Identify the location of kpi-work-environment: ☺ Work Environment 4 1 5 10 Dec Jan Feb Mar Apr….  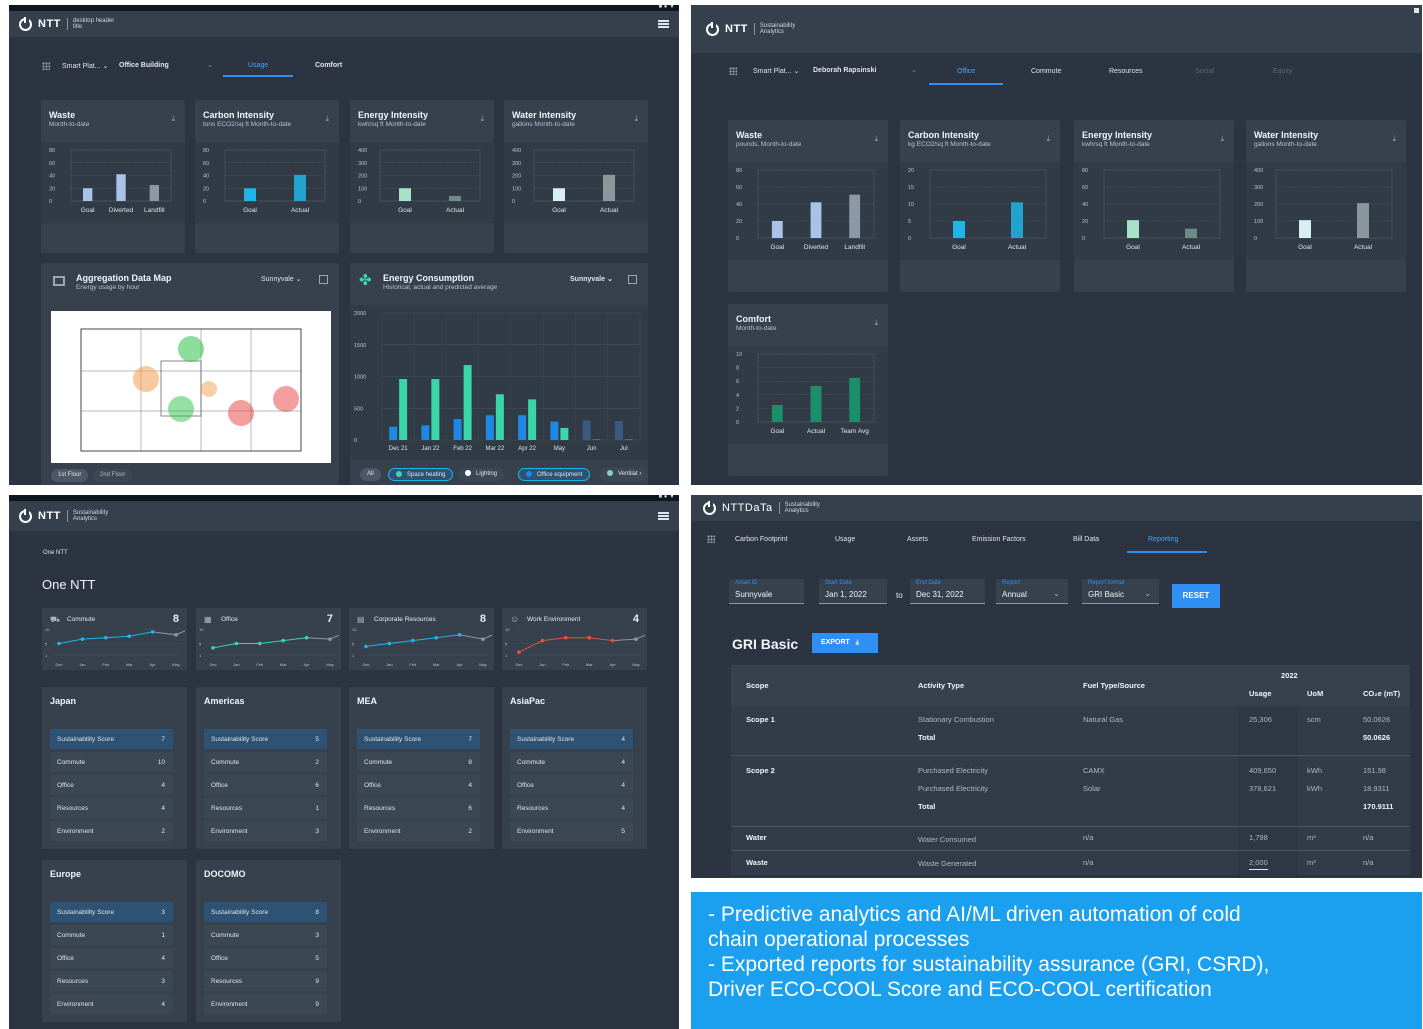
(574, 639).